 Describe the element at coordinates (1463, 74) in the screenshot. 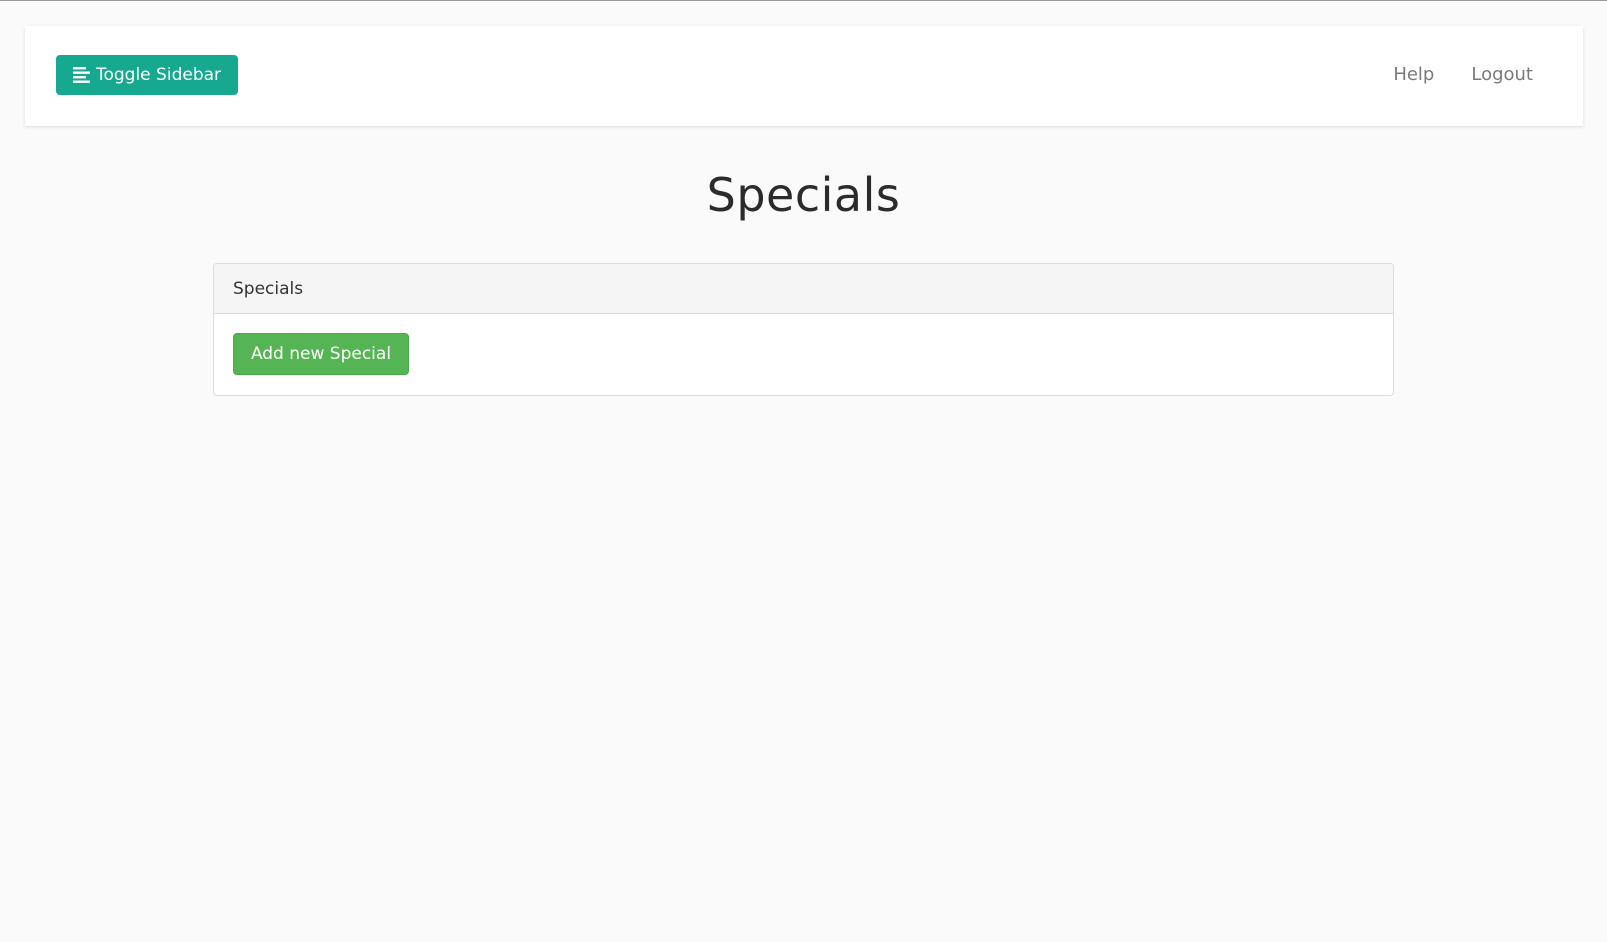

I see `navbar-links: Help Logout` at that location.